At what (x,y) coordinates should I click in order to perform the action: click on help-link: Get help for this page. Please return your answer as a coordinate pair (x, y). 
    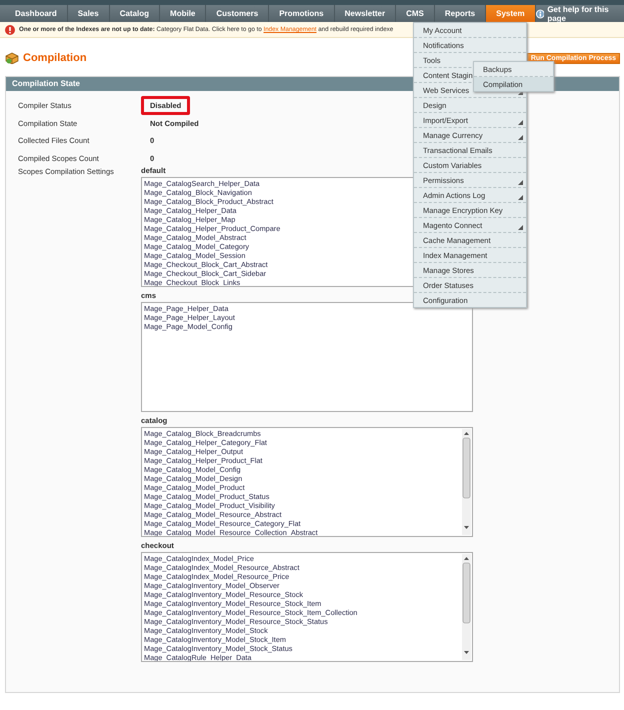
    Looking at the image, I should click on (583, 13).